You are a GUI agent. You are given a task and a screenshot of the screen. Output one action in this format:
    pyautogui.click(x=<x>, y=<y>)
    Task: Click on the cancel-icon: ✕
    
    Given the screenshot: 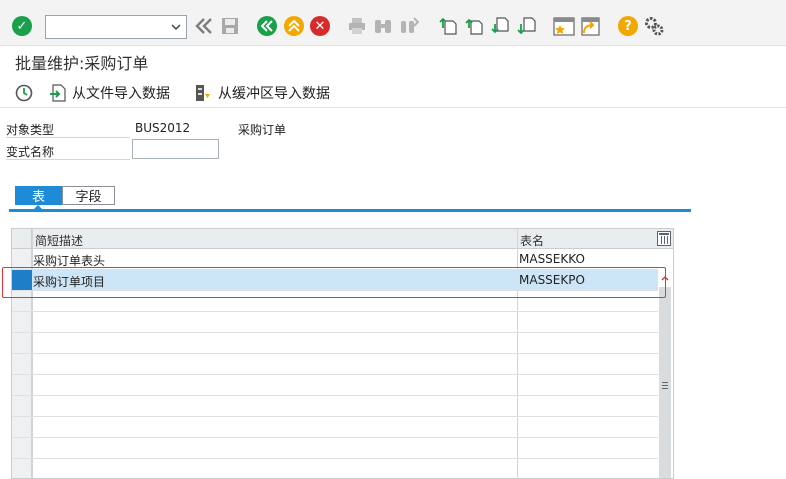 What is the action you would take?
    pyautogui.click(x=320, y=26)
    